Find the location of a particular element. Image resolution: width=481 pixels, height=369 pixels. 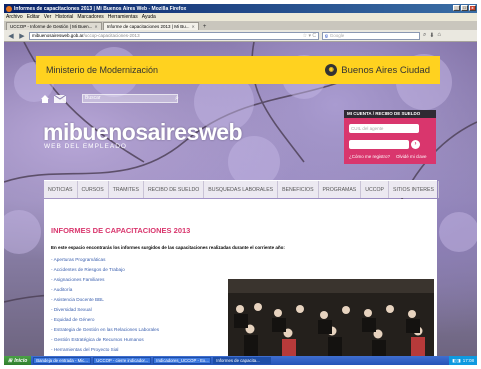

system-tray: ◧◨ 17:08 is located at coordinates (463, 360).